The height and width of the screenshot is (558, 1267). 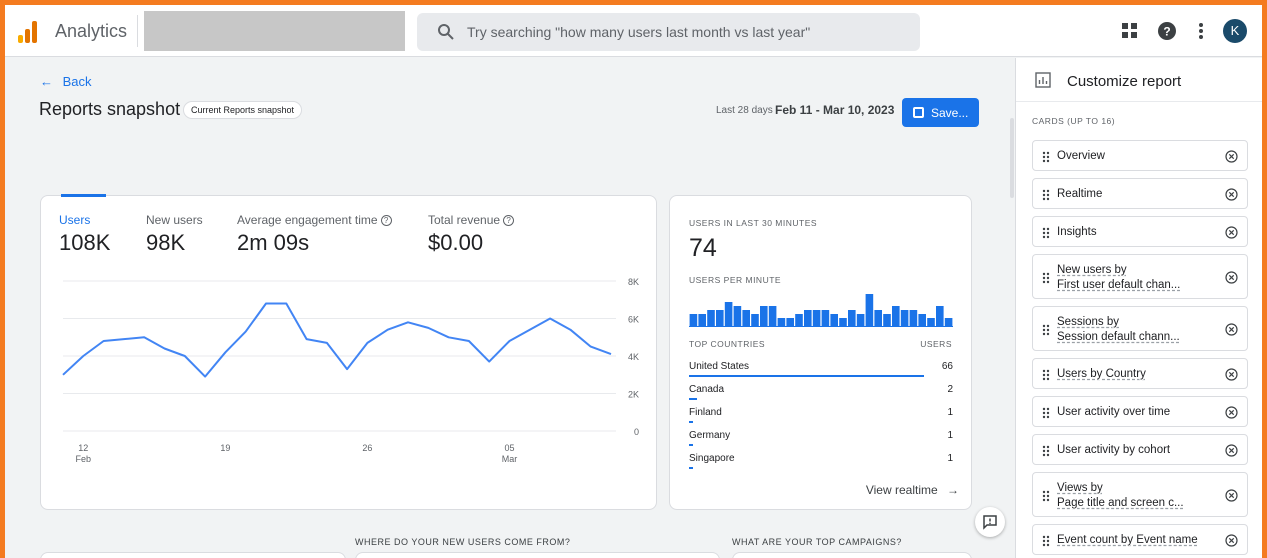 I want to click on report-card-item: Overview, so click(x=1140, y=155).